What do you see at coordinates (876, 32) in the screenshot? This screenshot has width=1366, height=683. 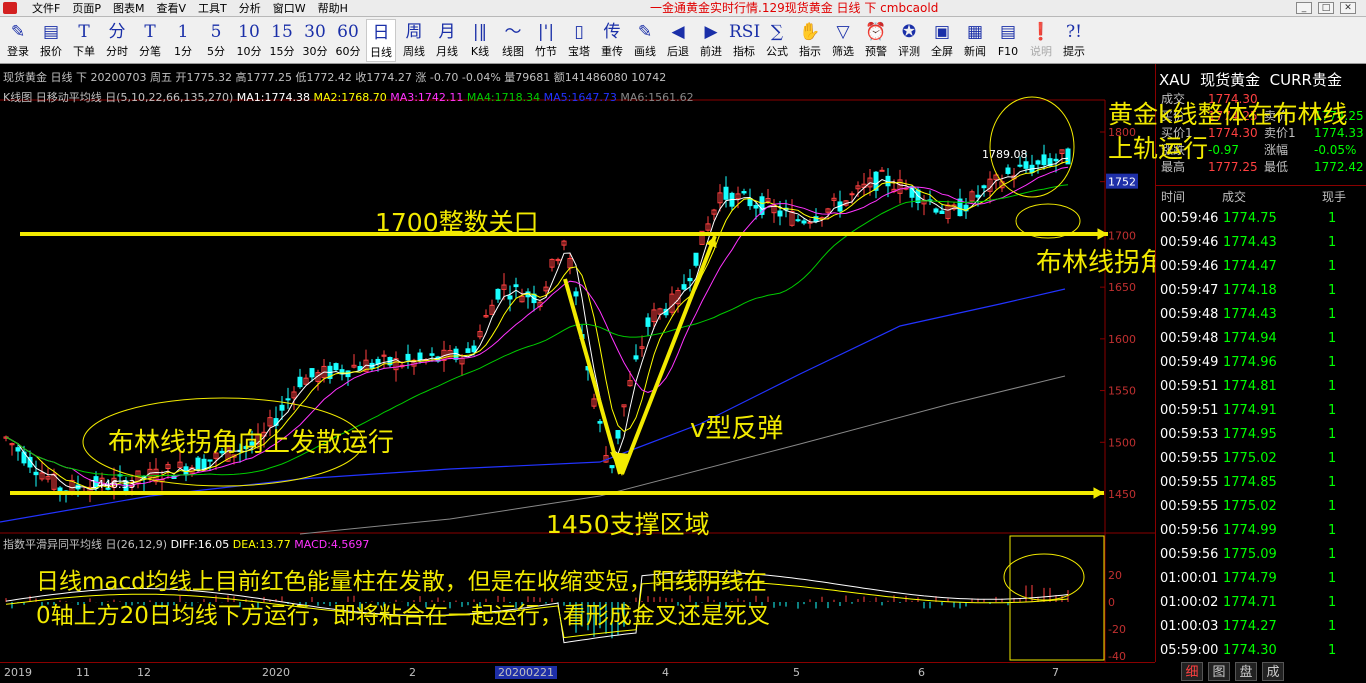 I see `toolbar-icon: ⏰` at bounding box center [876, 32].